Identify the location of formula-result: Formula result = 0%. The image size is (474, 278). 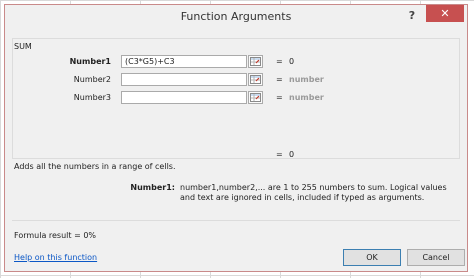
(55, 235).